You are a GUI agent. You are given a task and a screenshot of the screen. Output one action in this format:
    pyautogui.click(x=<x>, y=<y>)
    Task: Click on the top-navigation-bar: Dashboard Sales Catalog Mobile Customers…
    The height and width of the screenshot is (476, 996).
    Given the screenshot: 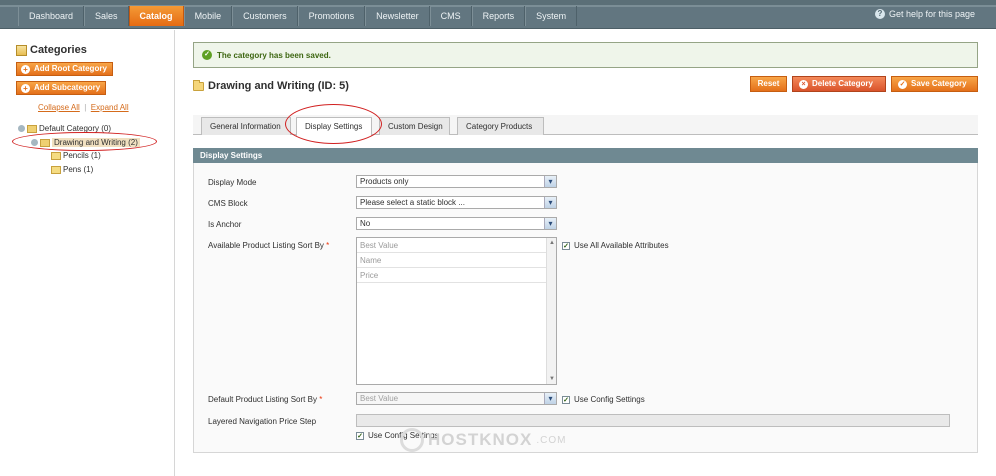 What is the action you would take?
    pyautogui.click(x=498, y=14)
    